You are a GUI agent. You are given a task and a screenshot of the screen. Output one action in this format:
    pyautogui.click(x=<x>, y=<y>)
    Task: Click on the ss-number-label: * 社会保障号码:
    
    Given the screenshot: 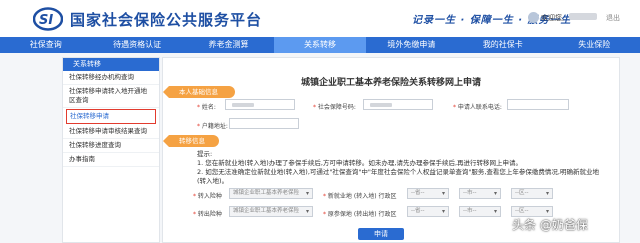 What is the action you would take?
    pyautogui.click(x=334, y=107)
    